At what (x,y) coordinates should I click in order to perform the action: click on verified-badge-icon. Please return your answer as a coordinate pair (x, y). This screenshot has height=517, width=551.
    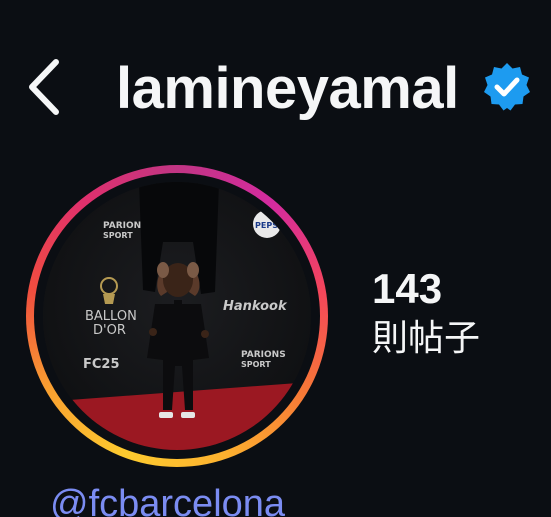
    Looking at the image, I should click on (507, 87).